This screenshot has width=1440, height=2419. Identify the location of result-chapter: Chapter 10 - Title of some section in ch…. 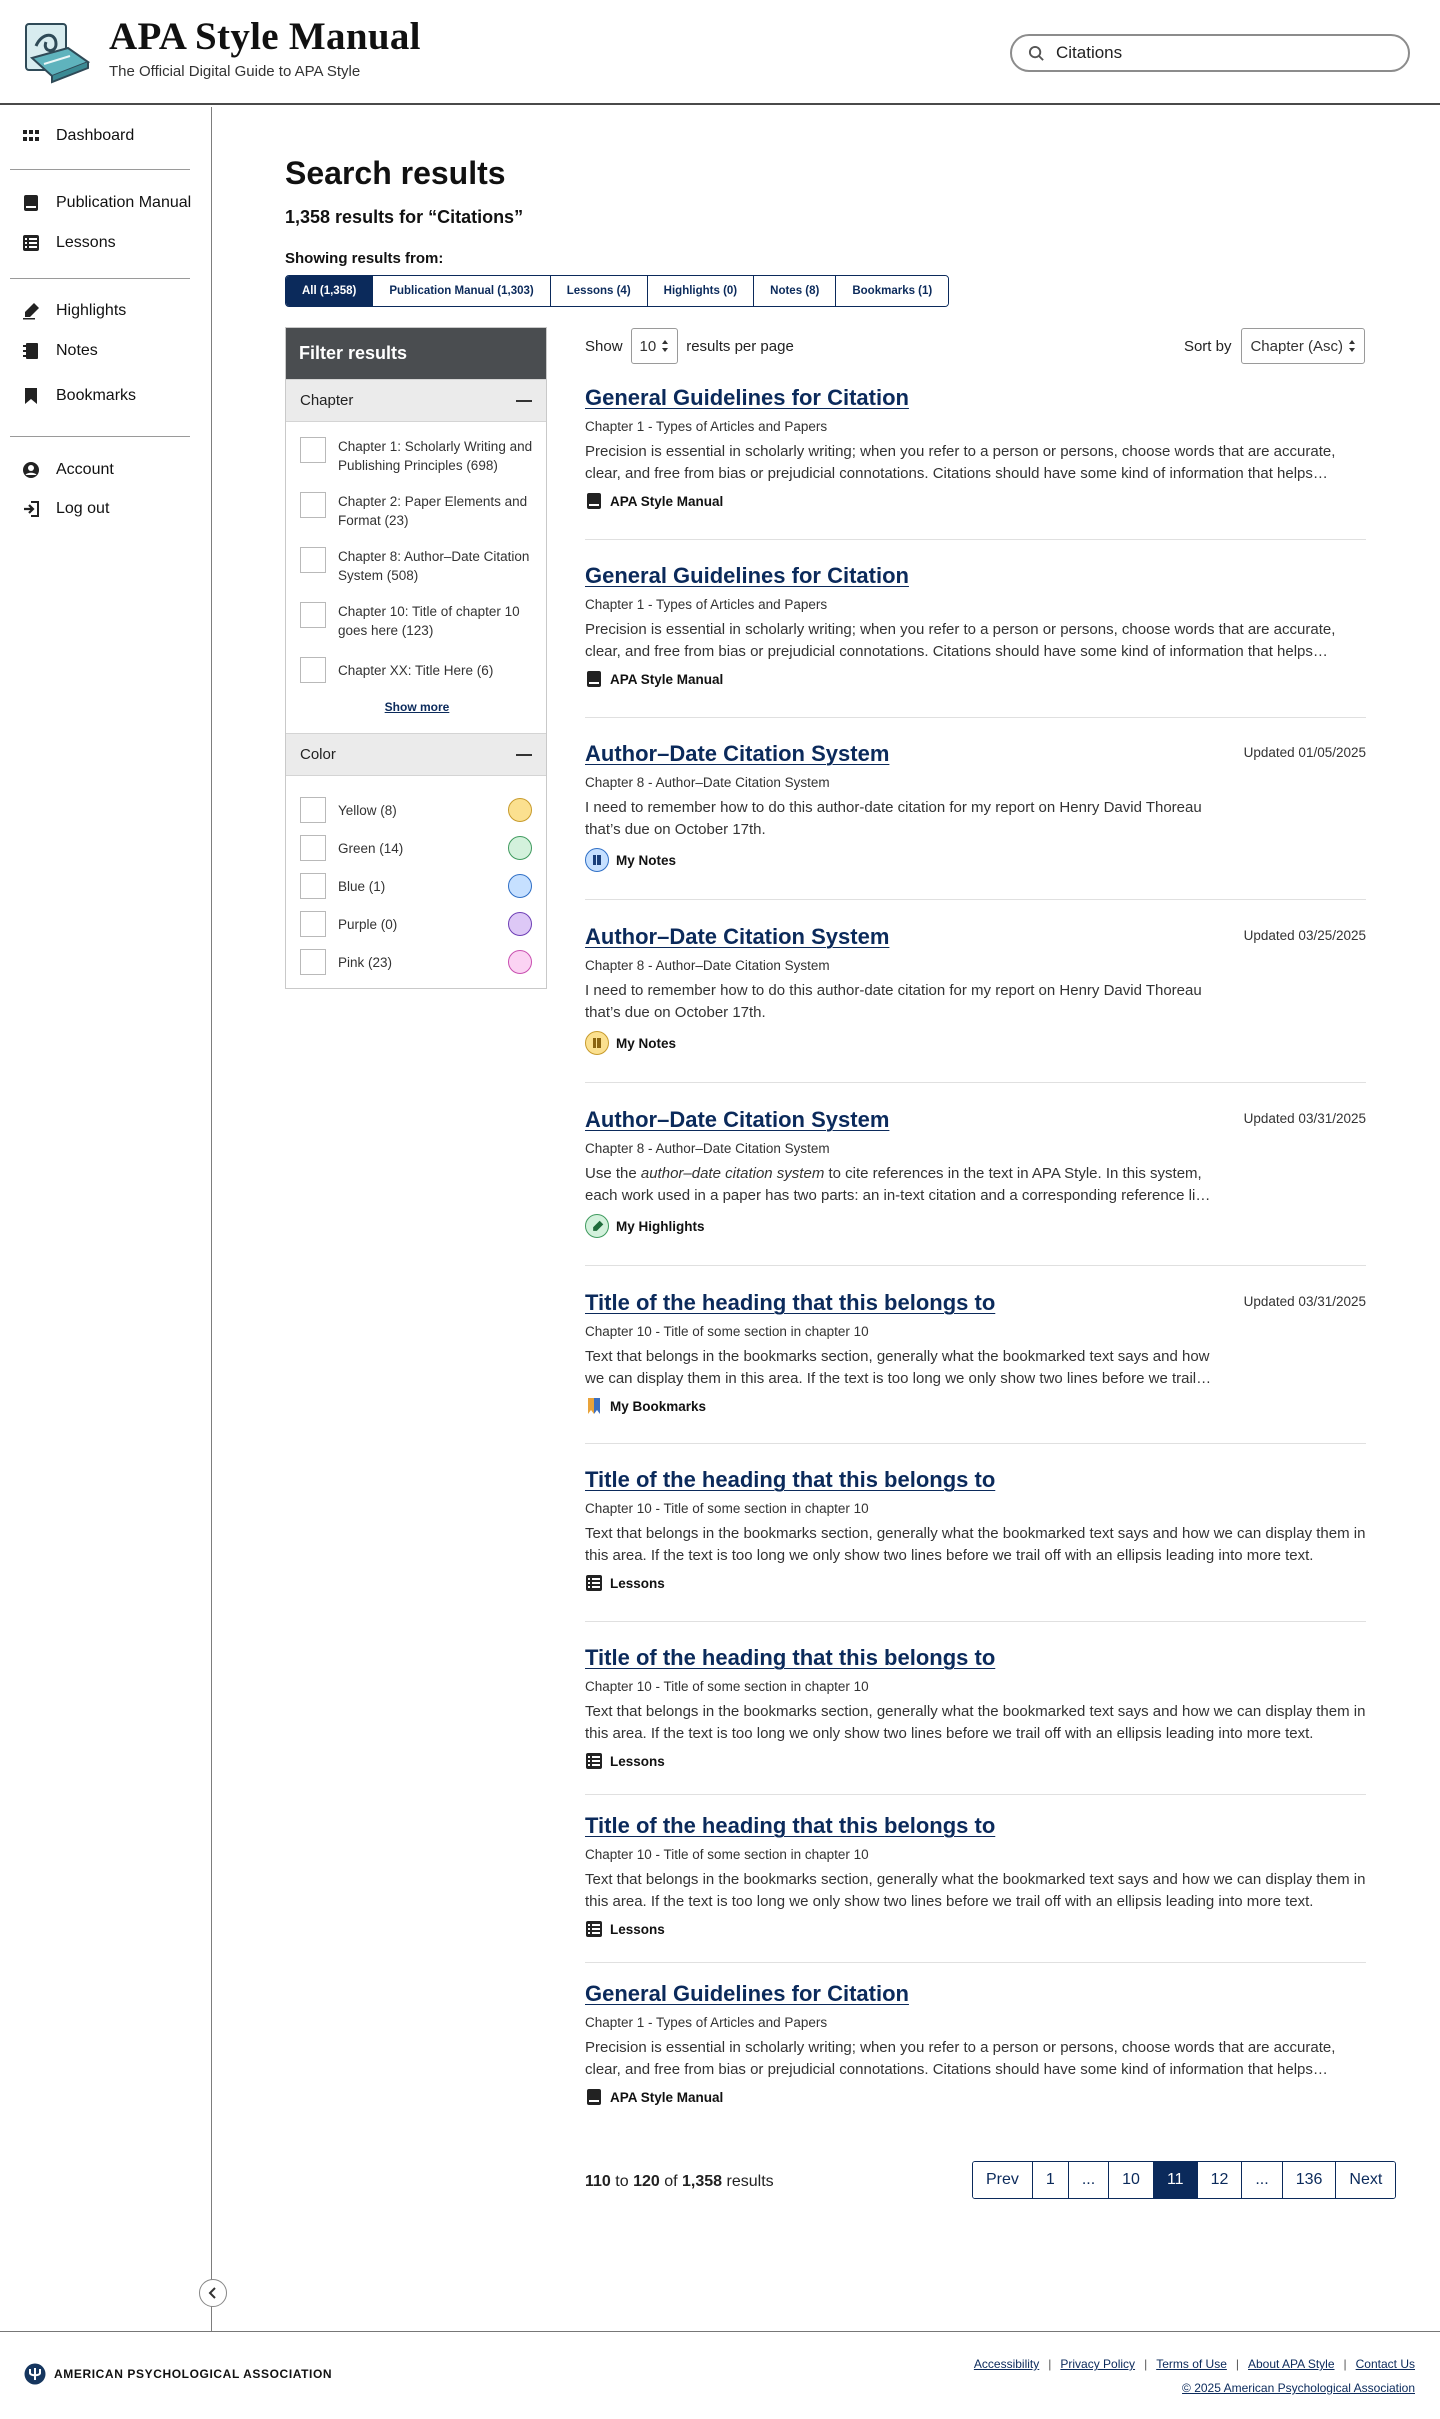
(727, 1331).